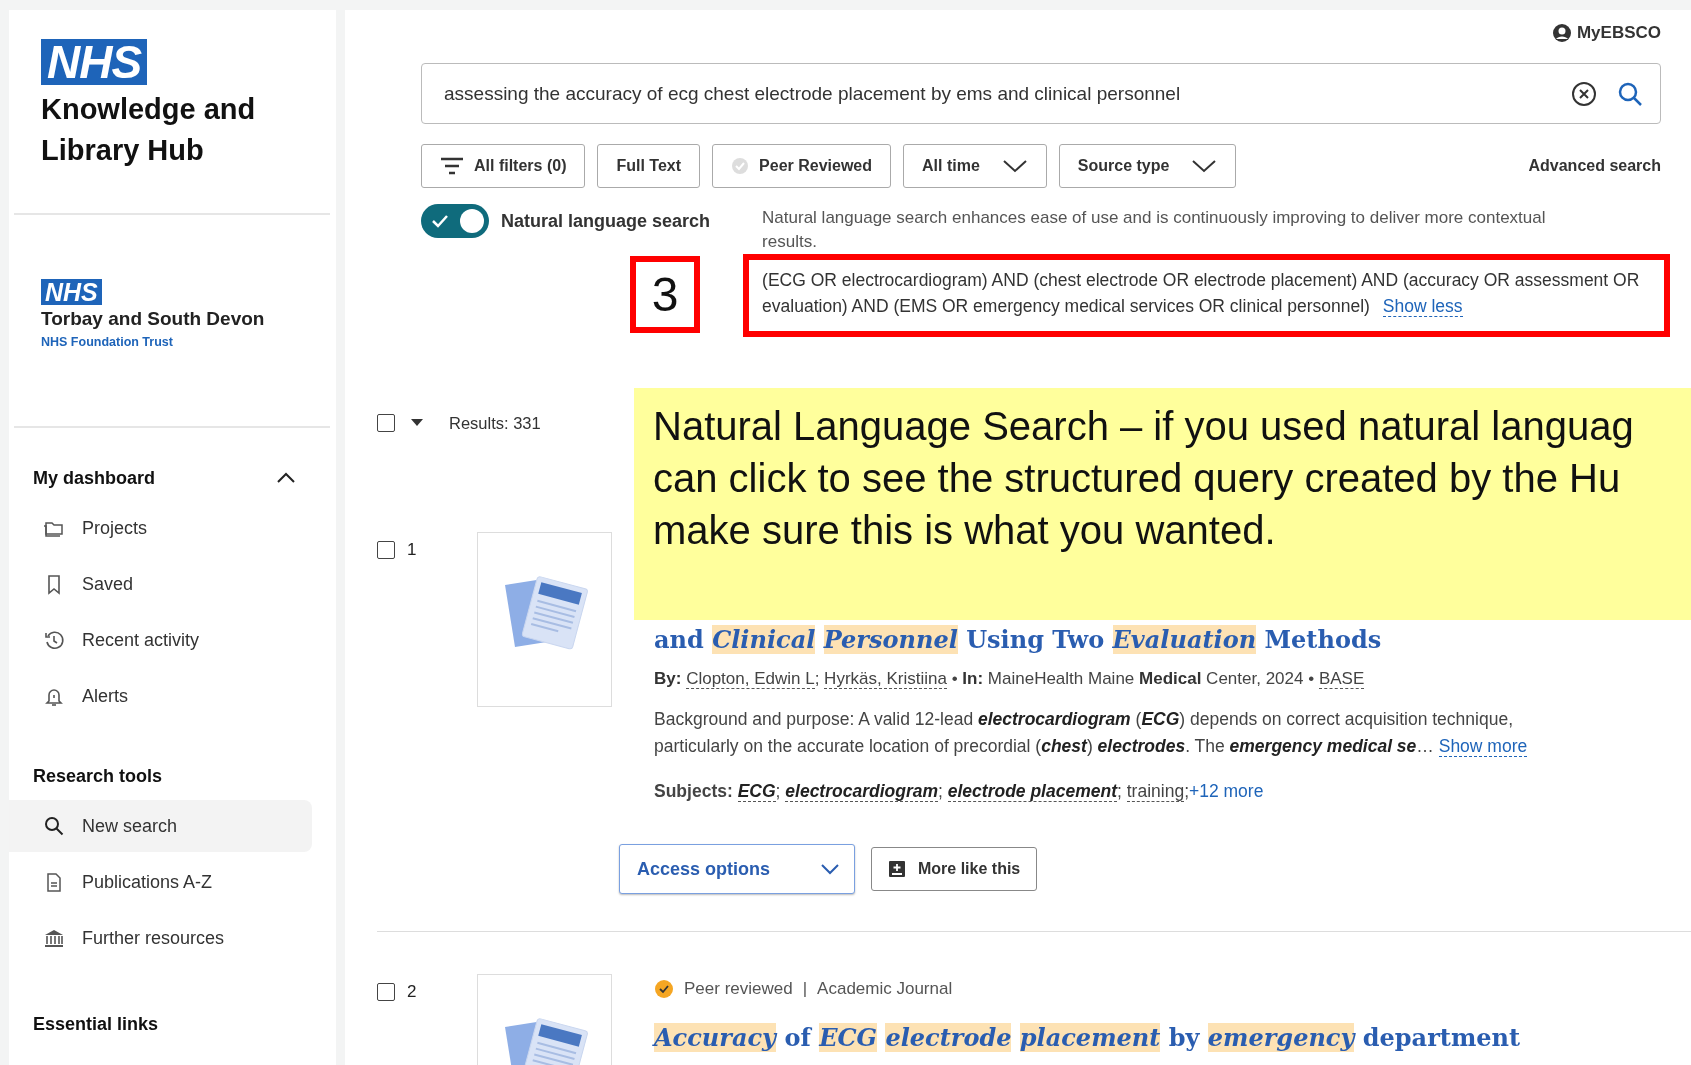 The height and width of the screenshot is (1065, 1691). I want to click on institution-icon, so click(54, 938).